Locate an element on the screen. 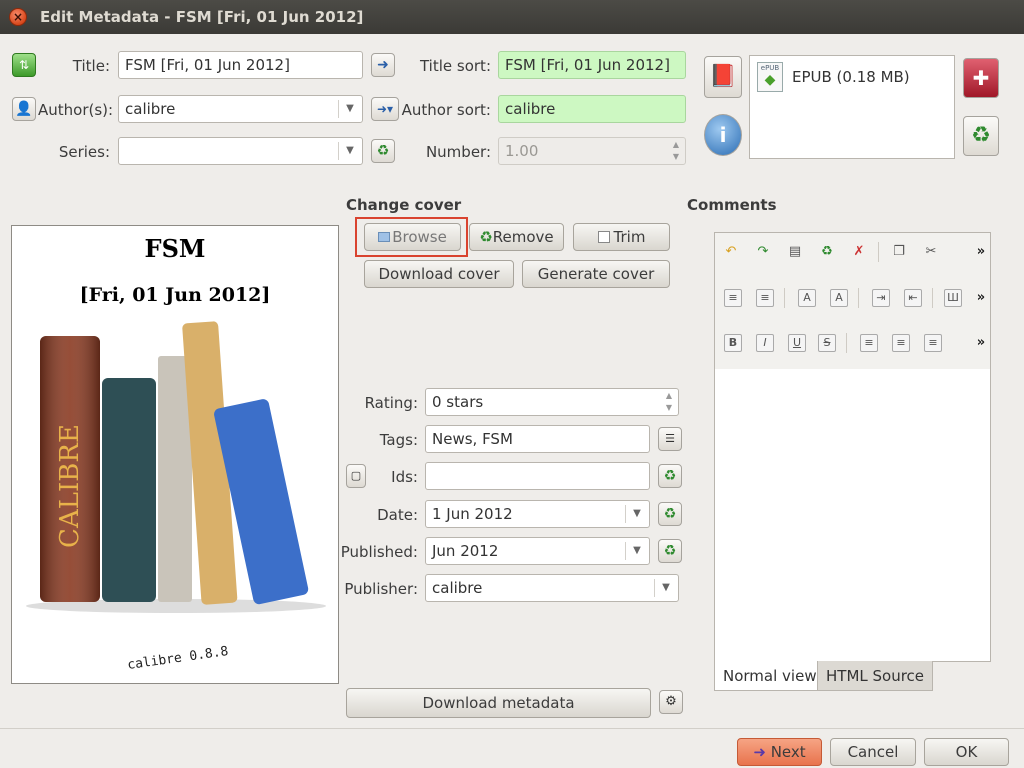 This screenshot has width=1024, height=768. next-button: ➜ Next is located at coordinates (779, 752).